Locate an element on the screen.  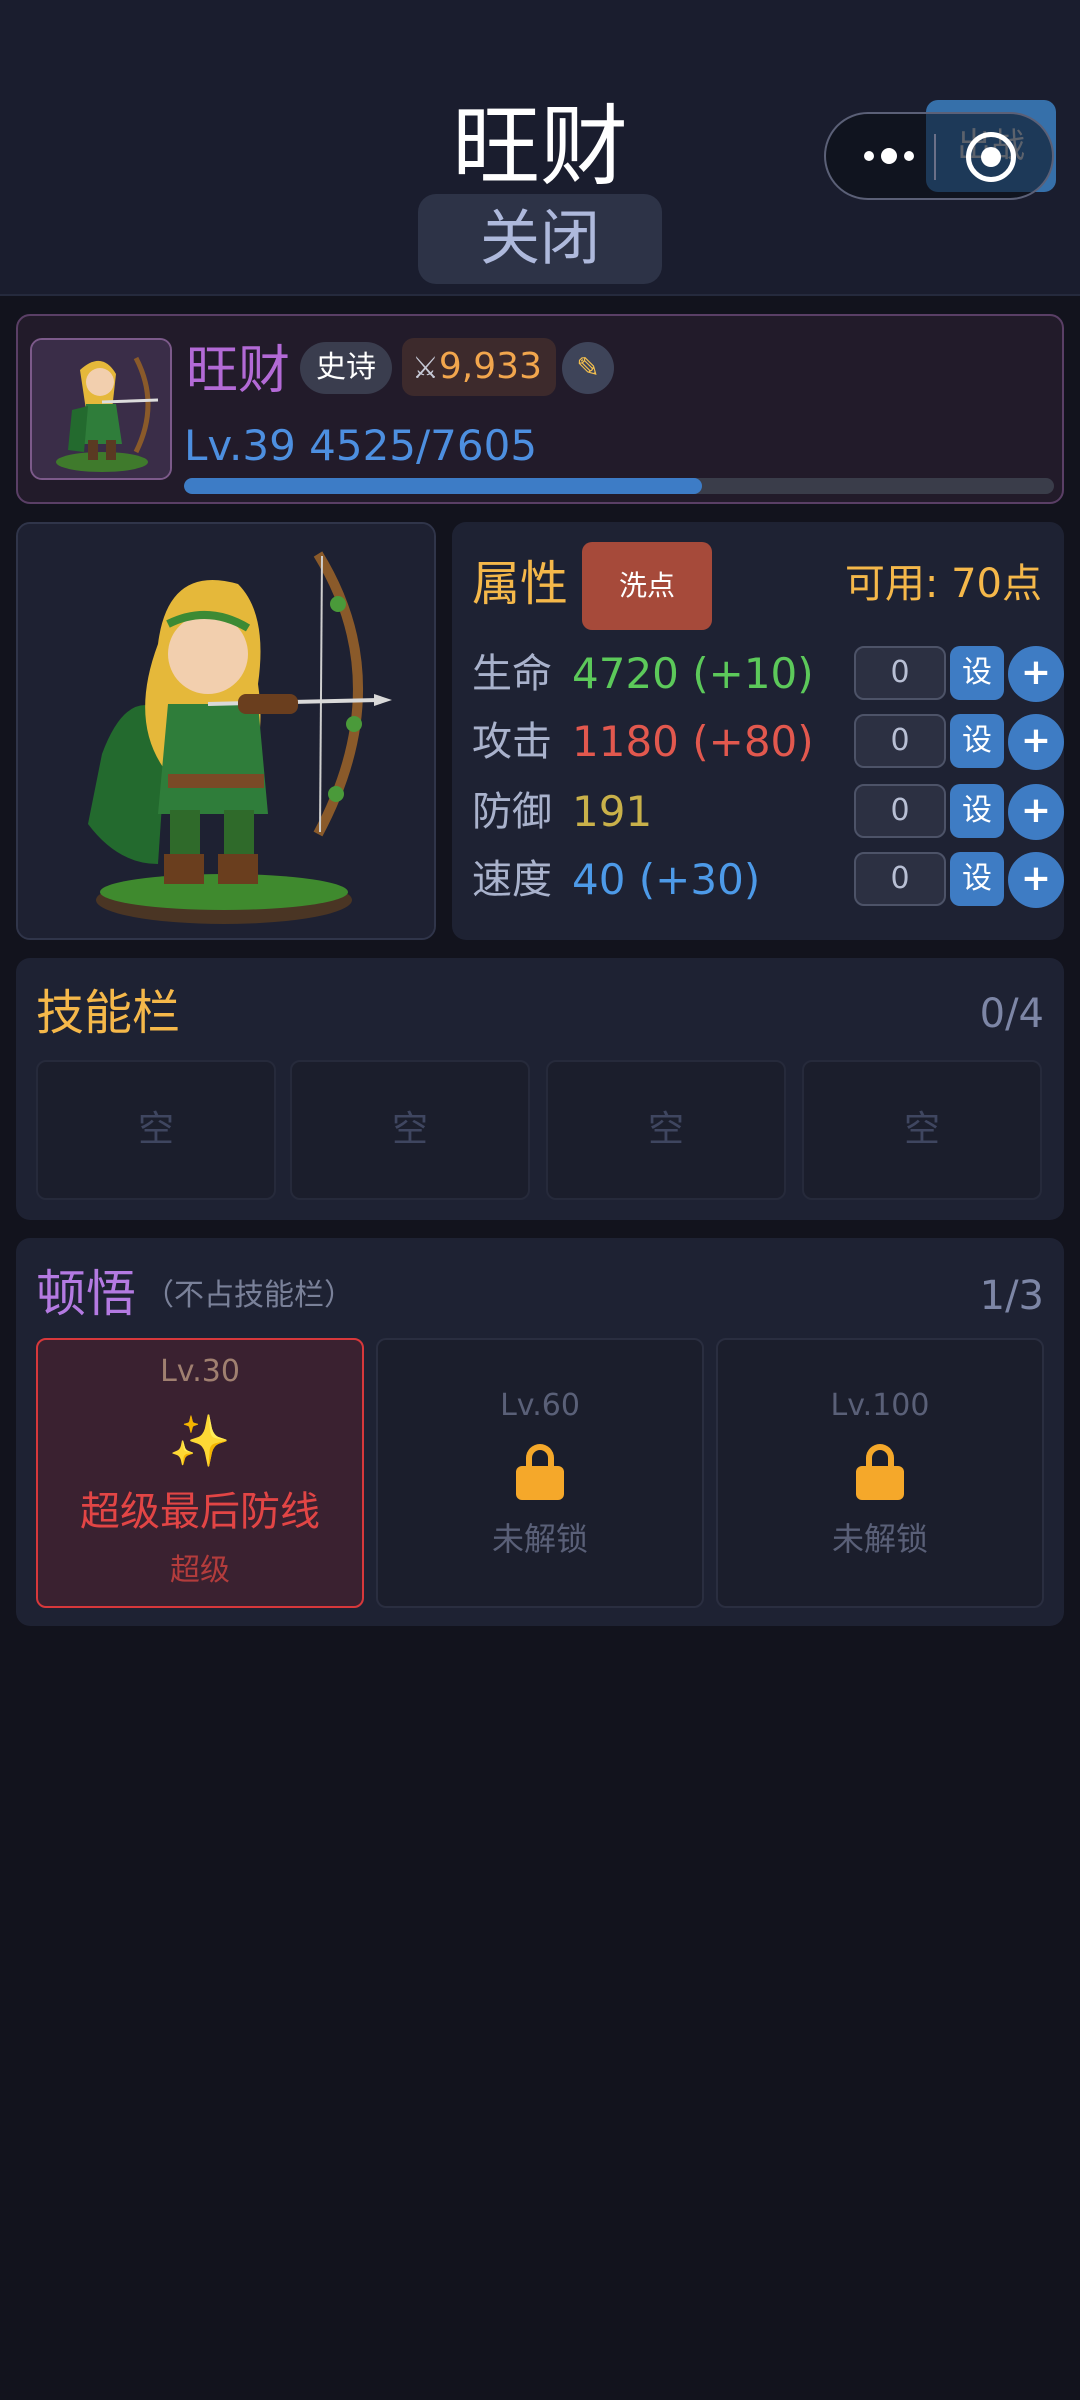
stat-row-defense: 防御 191 0 设 + is located at coordinates (768, 812).